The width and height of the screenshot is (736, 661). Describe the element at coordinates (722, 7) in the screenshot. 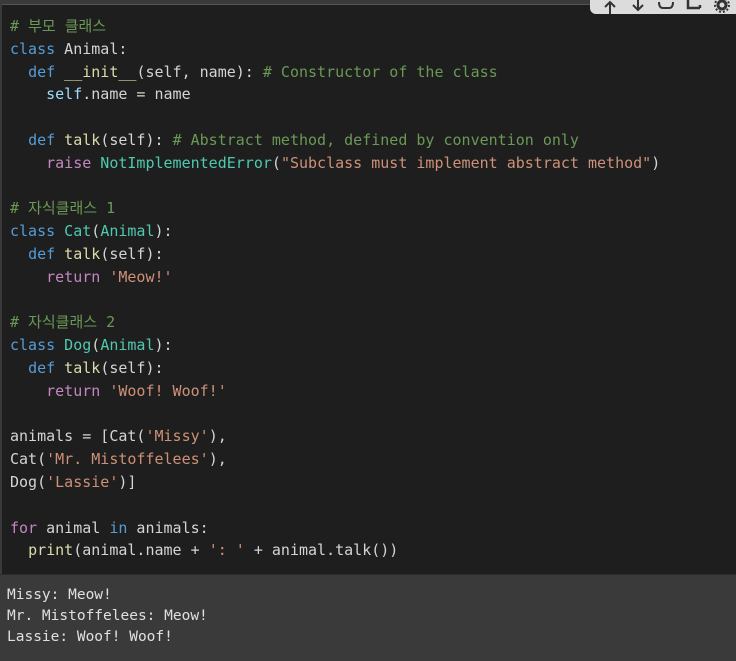

I see `settings-icon` at that location.